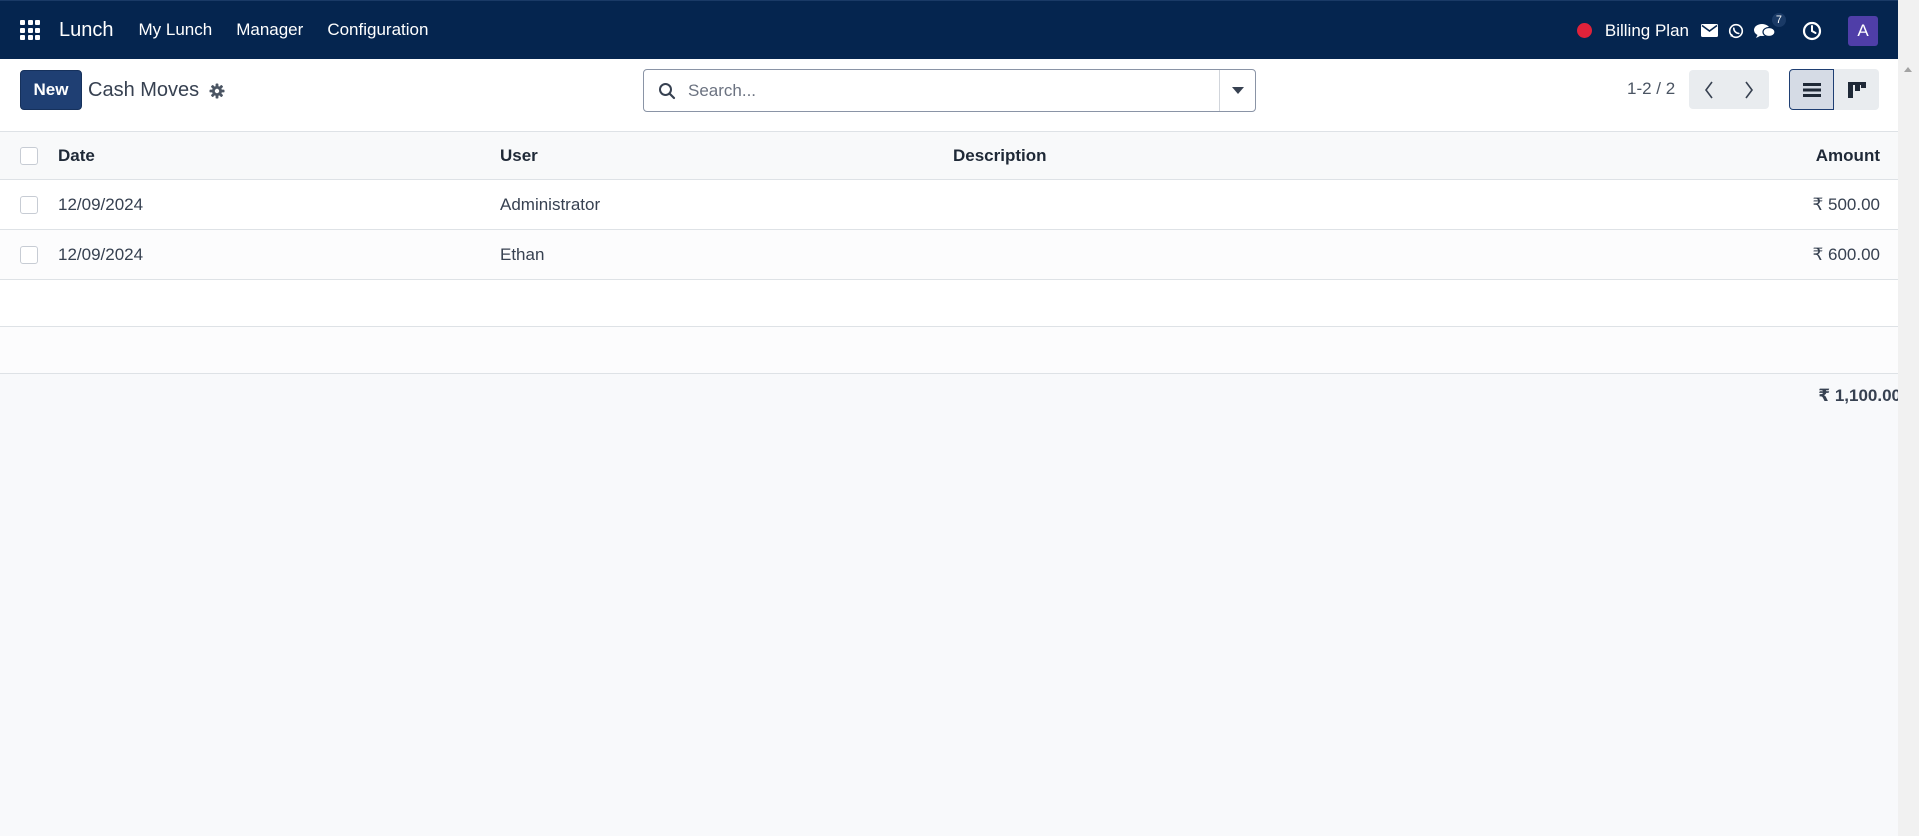 Image resolution: width=1919 pixels, height=836 pixels. I want to click on list-view-icon, so click(1811, 89).